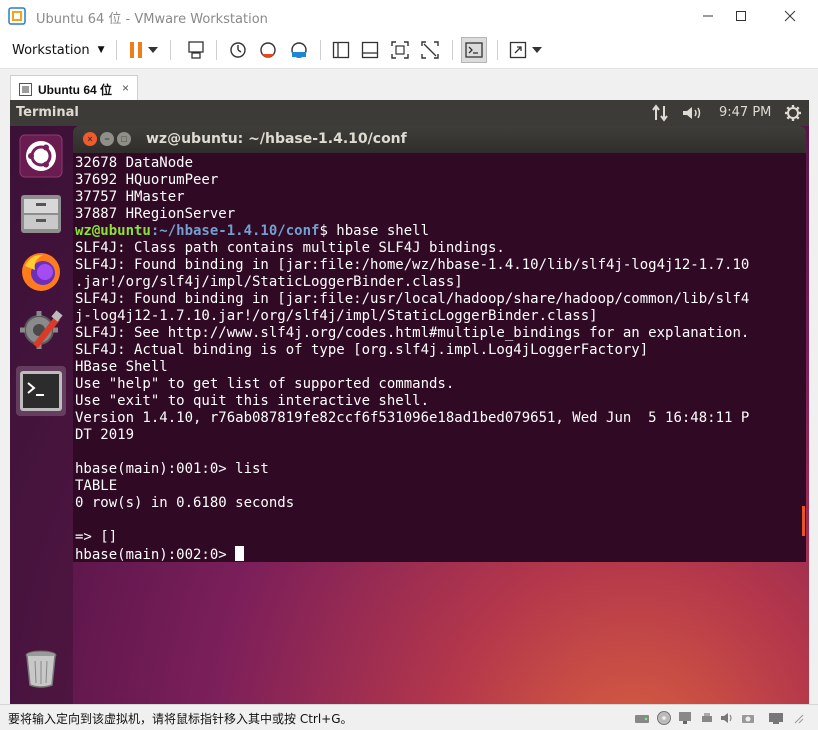 The height and width of the screenshot is (730, 818). I want to click on terminal-titlebar: × − □ wz@ubuntu: ~/hbase-1.4.10/conf, so click(439, 139).